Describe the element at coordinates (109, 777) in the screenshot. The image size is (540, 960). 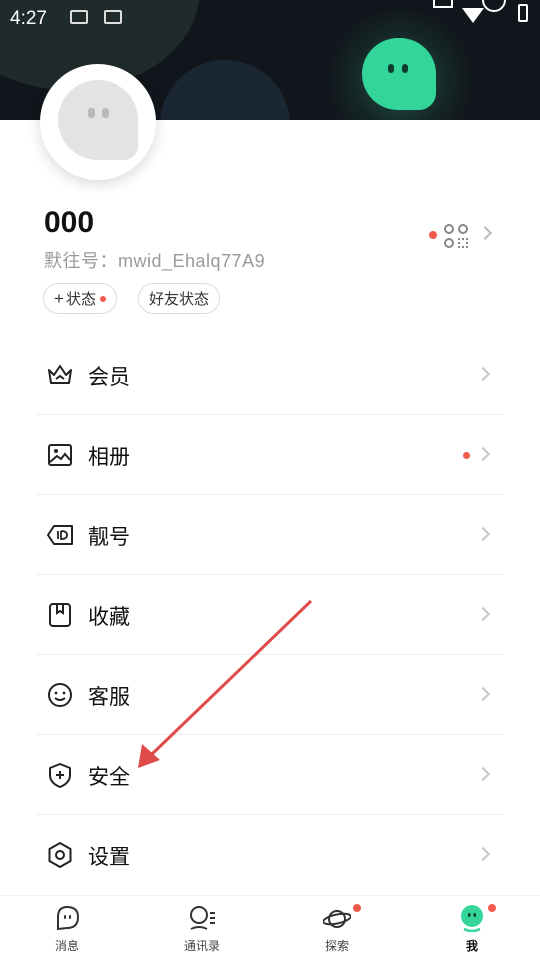
I see `menu-item-label: 安全` at that location.